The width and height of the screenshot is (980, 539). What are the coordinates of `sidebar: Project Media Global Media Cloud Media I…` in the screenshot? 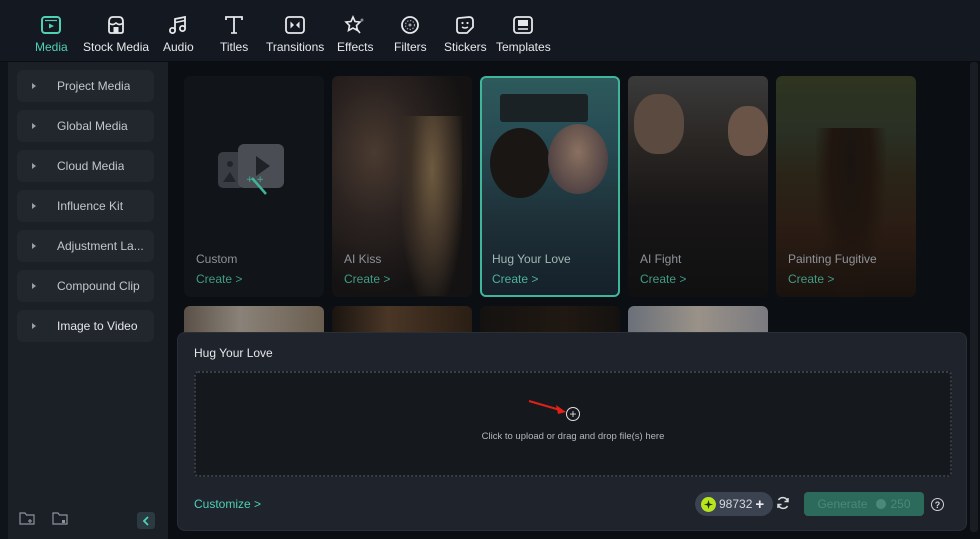 It's located at (88, 300).